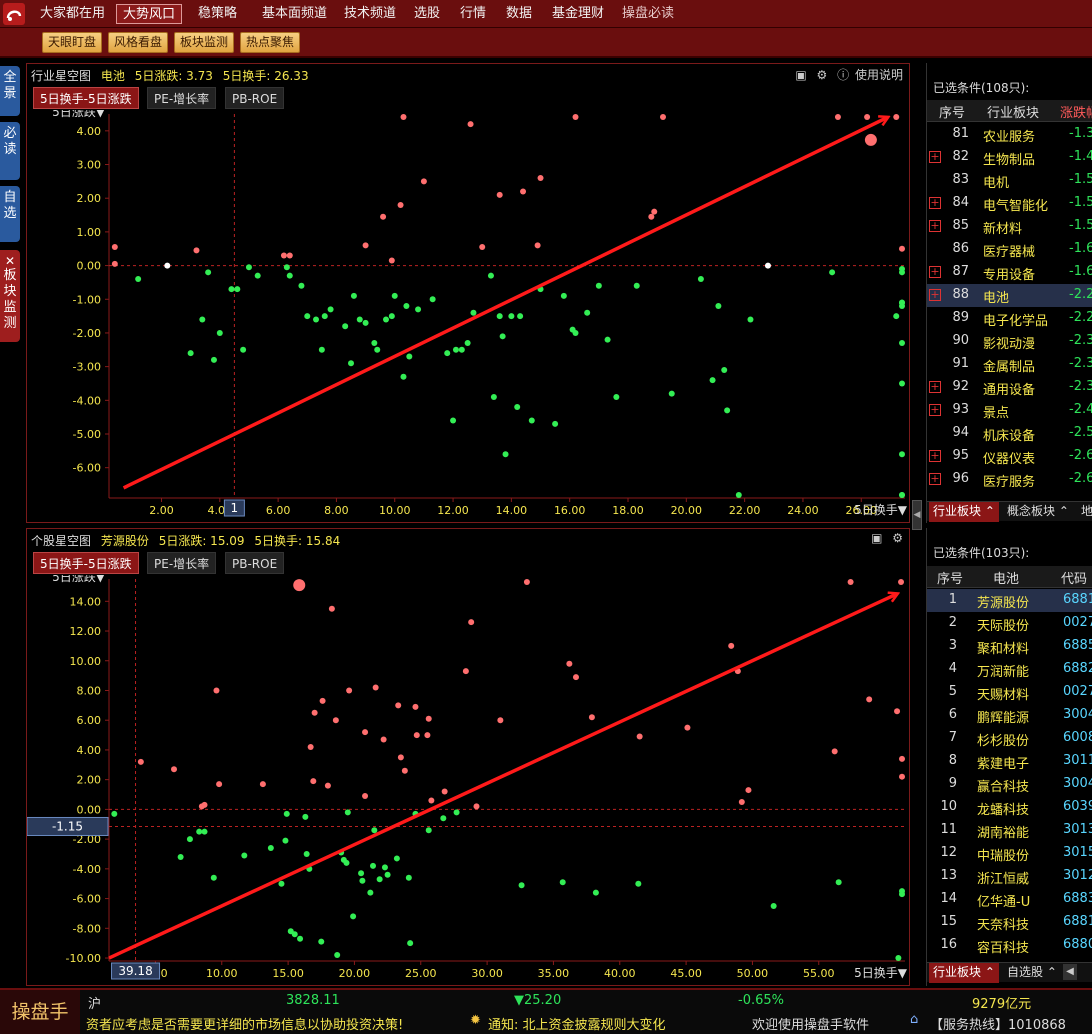 The width and height of the screenshot is (1092, 1034). Describe the element at coordinates (87, 468) in the screenshot. I see `y-tick-label: -6.00` at that location.